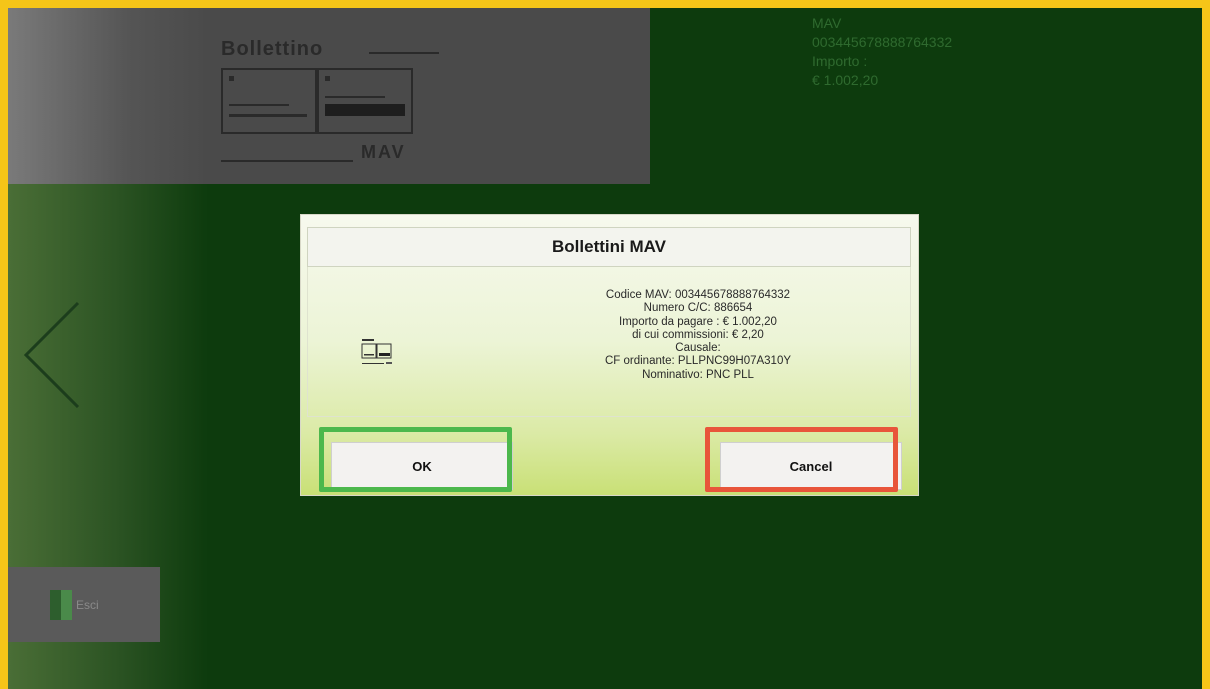 The image size is (1210, 689). Describe the element at coordinates (801, 459) in the screenshot. I see `cancel-highlight-box` at that location.